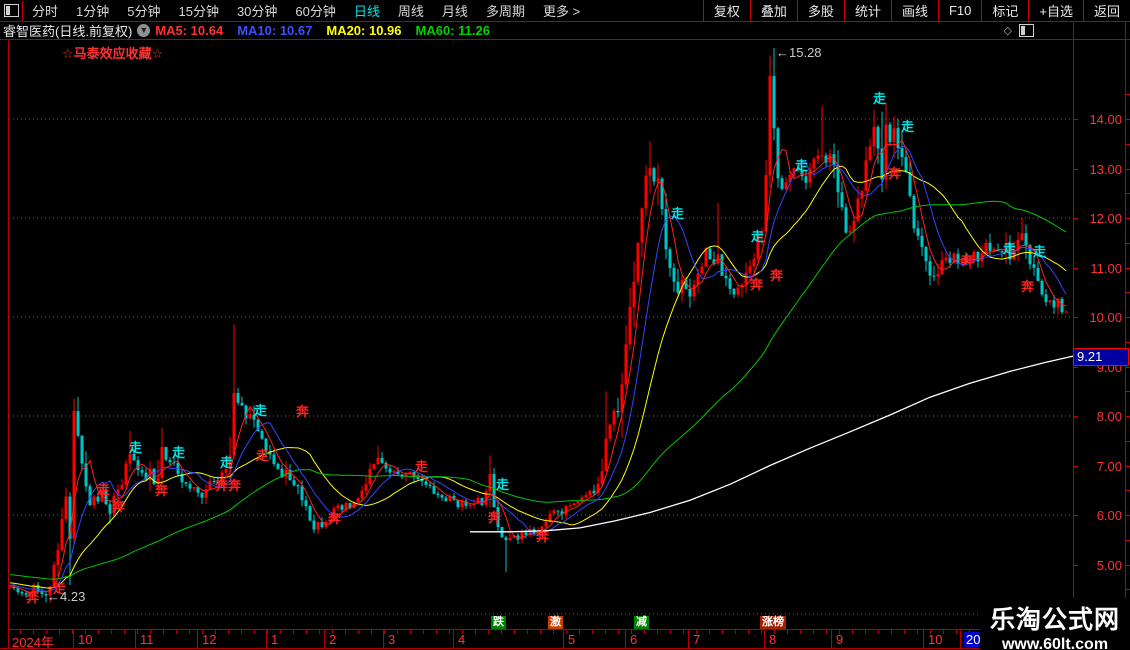 Image resolution: width=1130 pixels, height=650 pixels. Describe the element at coordinates (8, 344) in the screenshot. I see `chart-border-left` at that location.